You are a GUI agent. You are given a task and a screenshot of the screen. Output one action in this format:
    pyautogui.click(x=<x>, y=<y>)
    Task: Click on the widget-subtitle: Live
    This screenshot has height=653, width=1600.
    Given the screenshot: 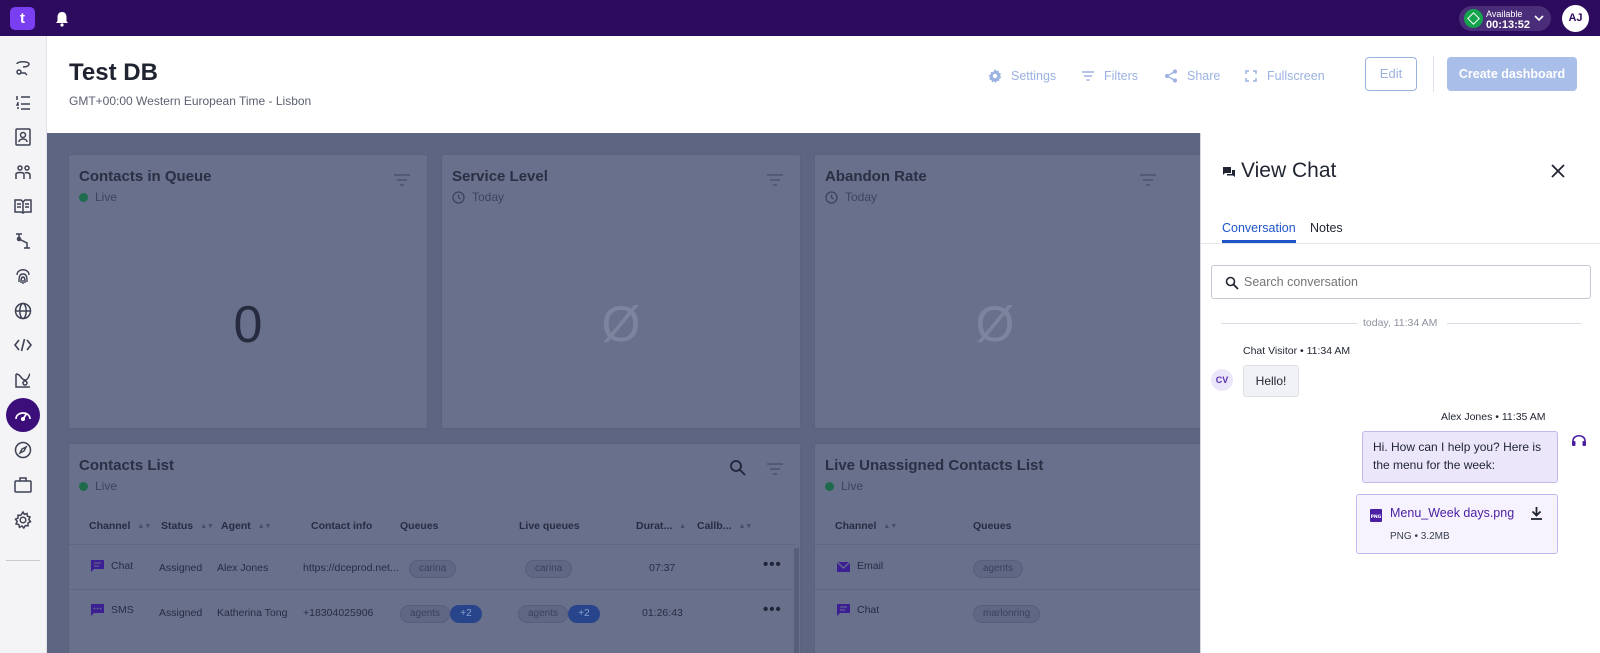 What is the action you would take?
    pyautogui.click(x=844, y=486)
    